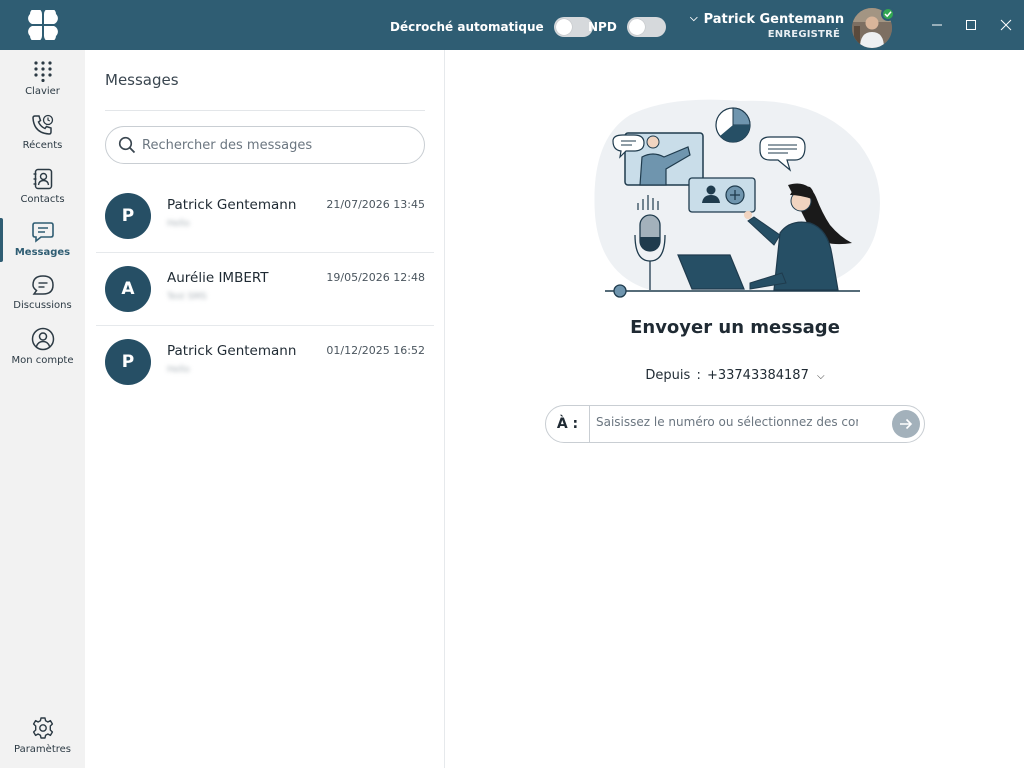  I want to click on account-icon, so click(42, 339).